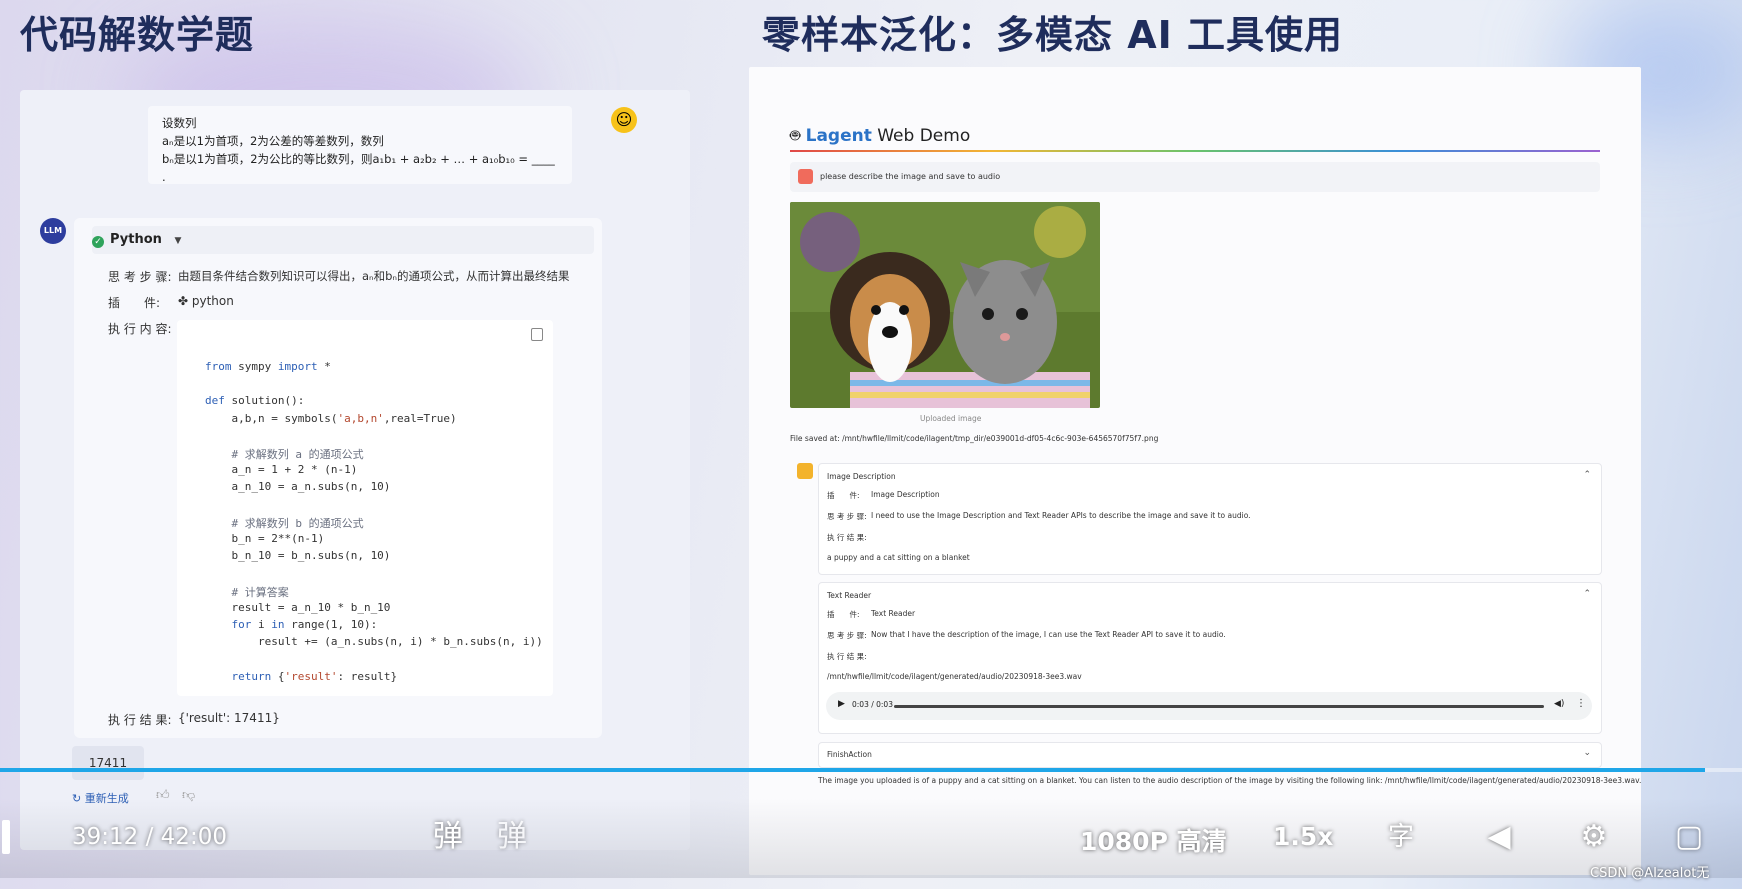  What do you see at coordinates (298, 556) in the screenshot?
I see `code-line: b_n_10 = b_n.subs(n, 10)` at bounding box center [298, 556].